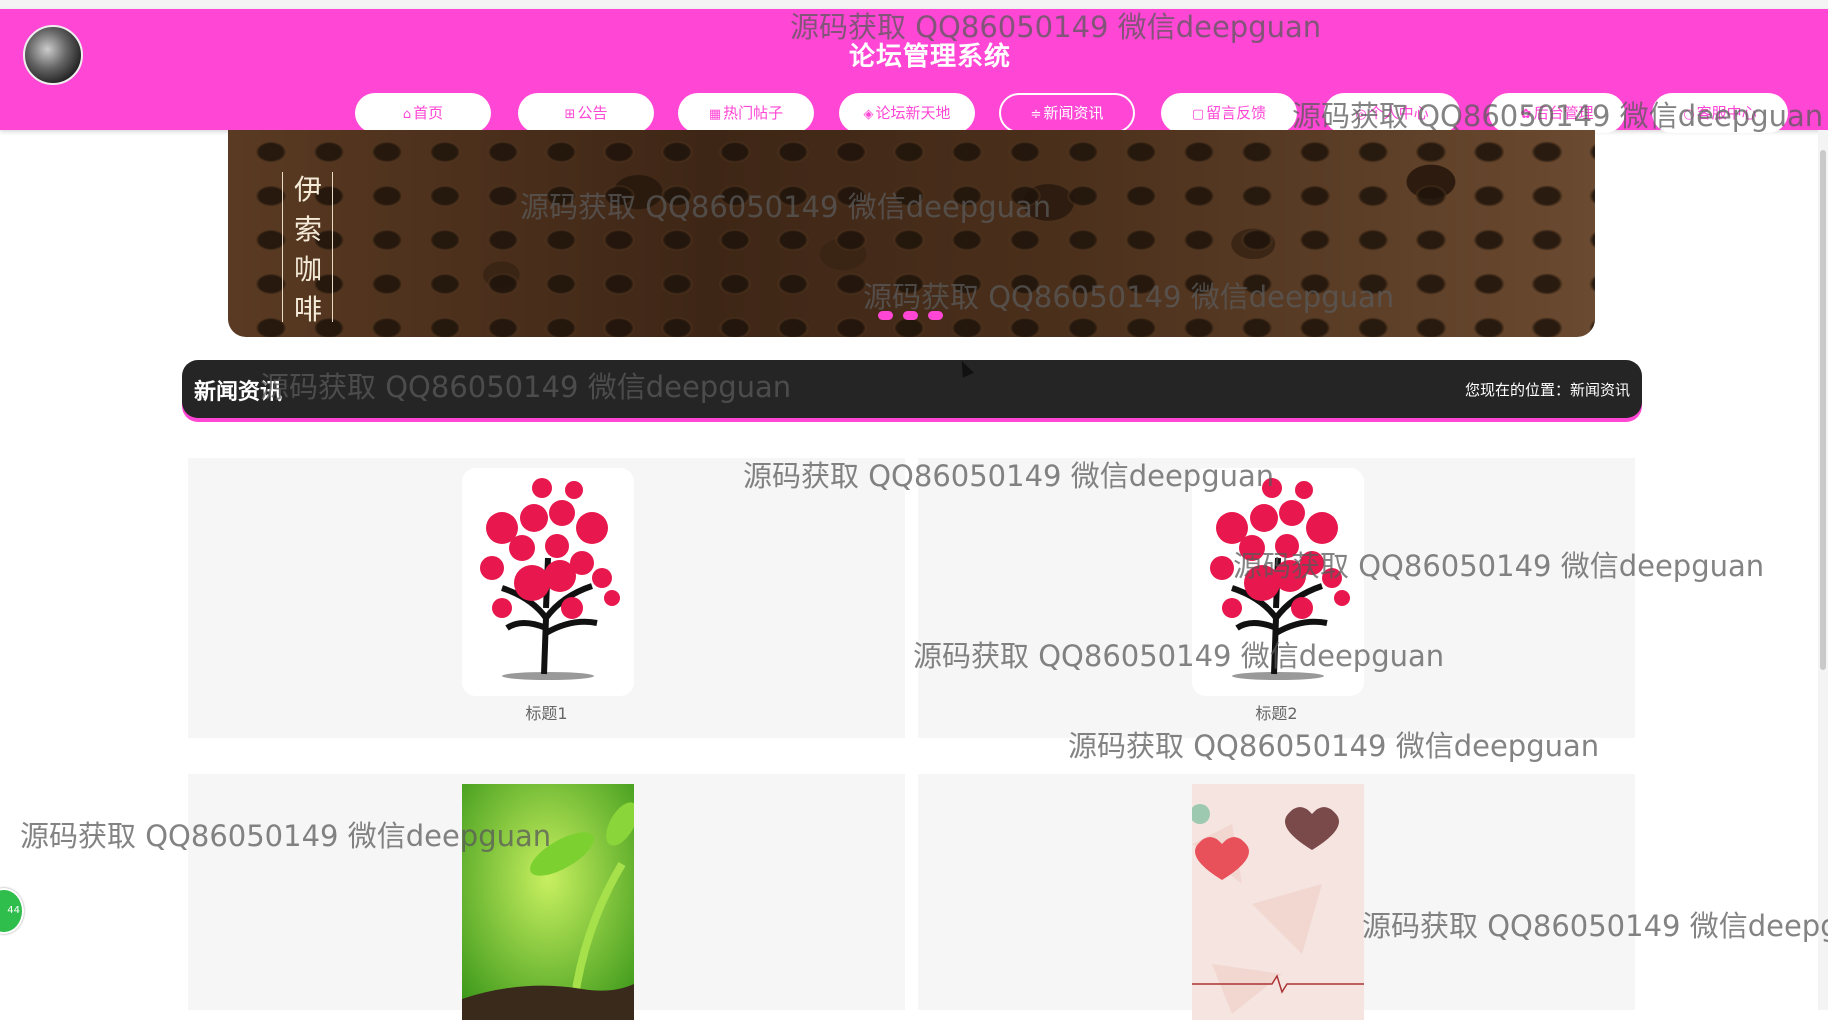 This screenshot has width=1828, height=1020. What do you see at coordinates (1547, 390) in the screenshot?
I see `breadcrumb: 您现在的位置：新闻资讯` at bounding box center [1547, 390].